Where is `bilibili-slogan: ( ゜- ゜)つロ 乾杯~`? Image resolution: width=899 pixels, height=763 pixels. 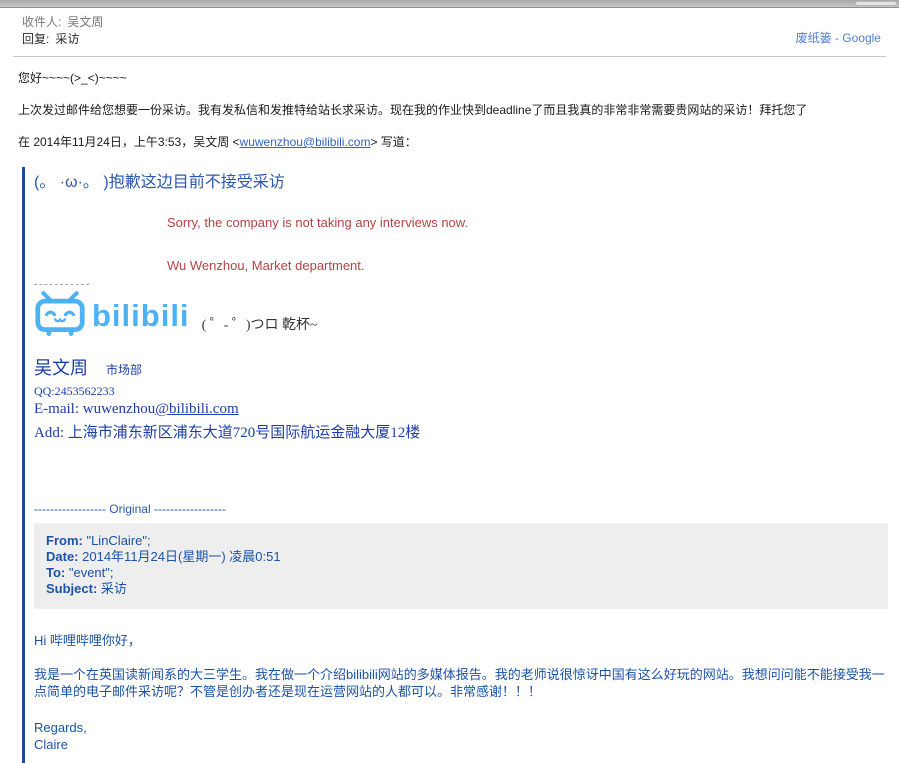
bilibili-slogan: ( ゜- ゜)つロ 乾杯~ is located at coordinates (259, 325).